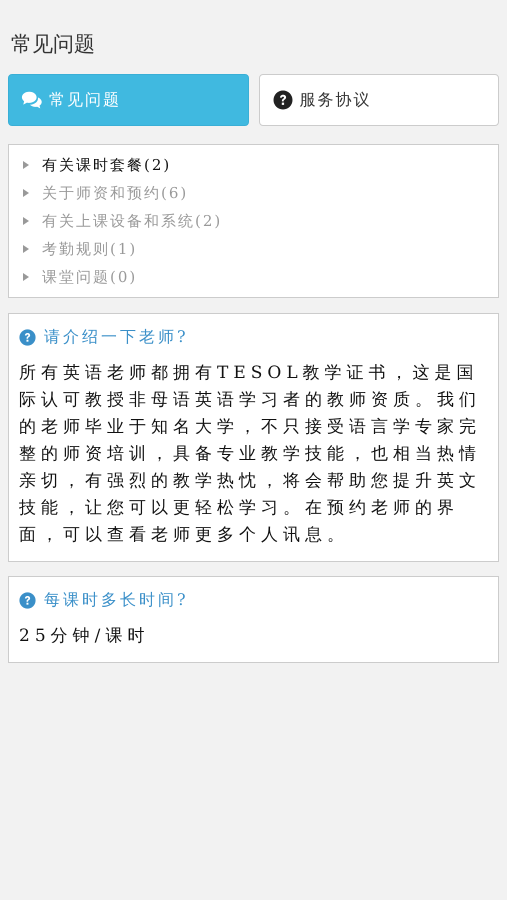 This screenshot has width=507, height=900. Describe the element at coordinates (132, 221) in the screenshot. I see `category-link: 有关上课设备和系统(2)` at that location.